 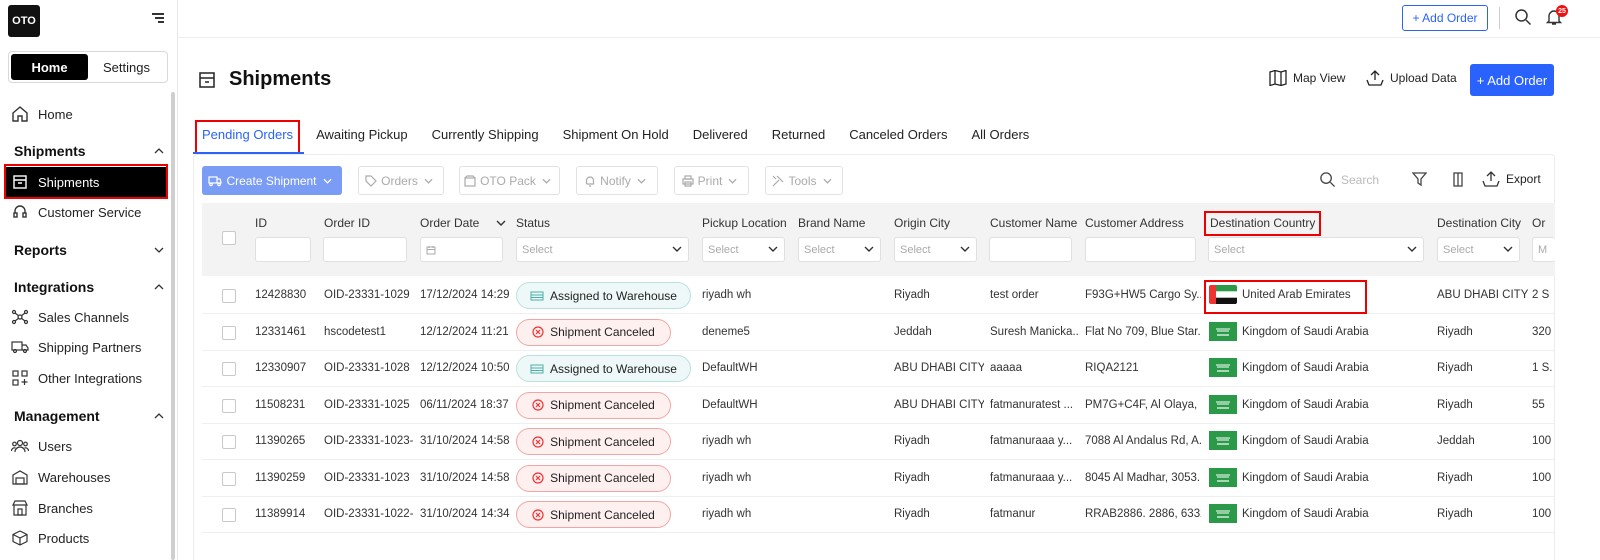 What do you see at coordinates (804, 180) in the screenshot?
I see `tools-button: Tools` at bounding box center [804, 180].